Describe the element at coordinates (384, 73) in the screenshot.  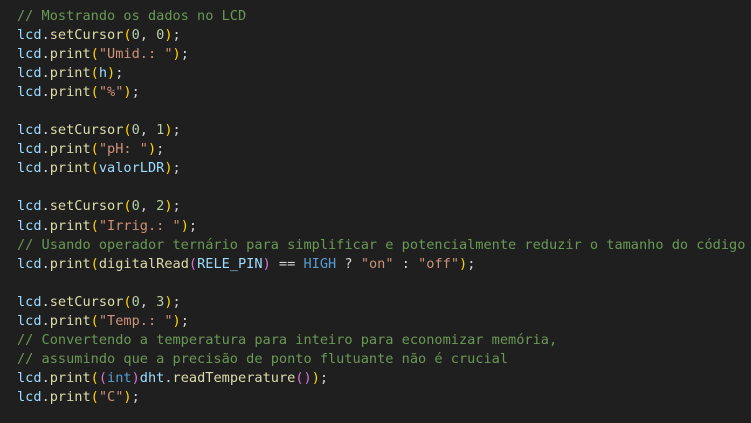
I see `code-line: lcd.print(h);` at that location.